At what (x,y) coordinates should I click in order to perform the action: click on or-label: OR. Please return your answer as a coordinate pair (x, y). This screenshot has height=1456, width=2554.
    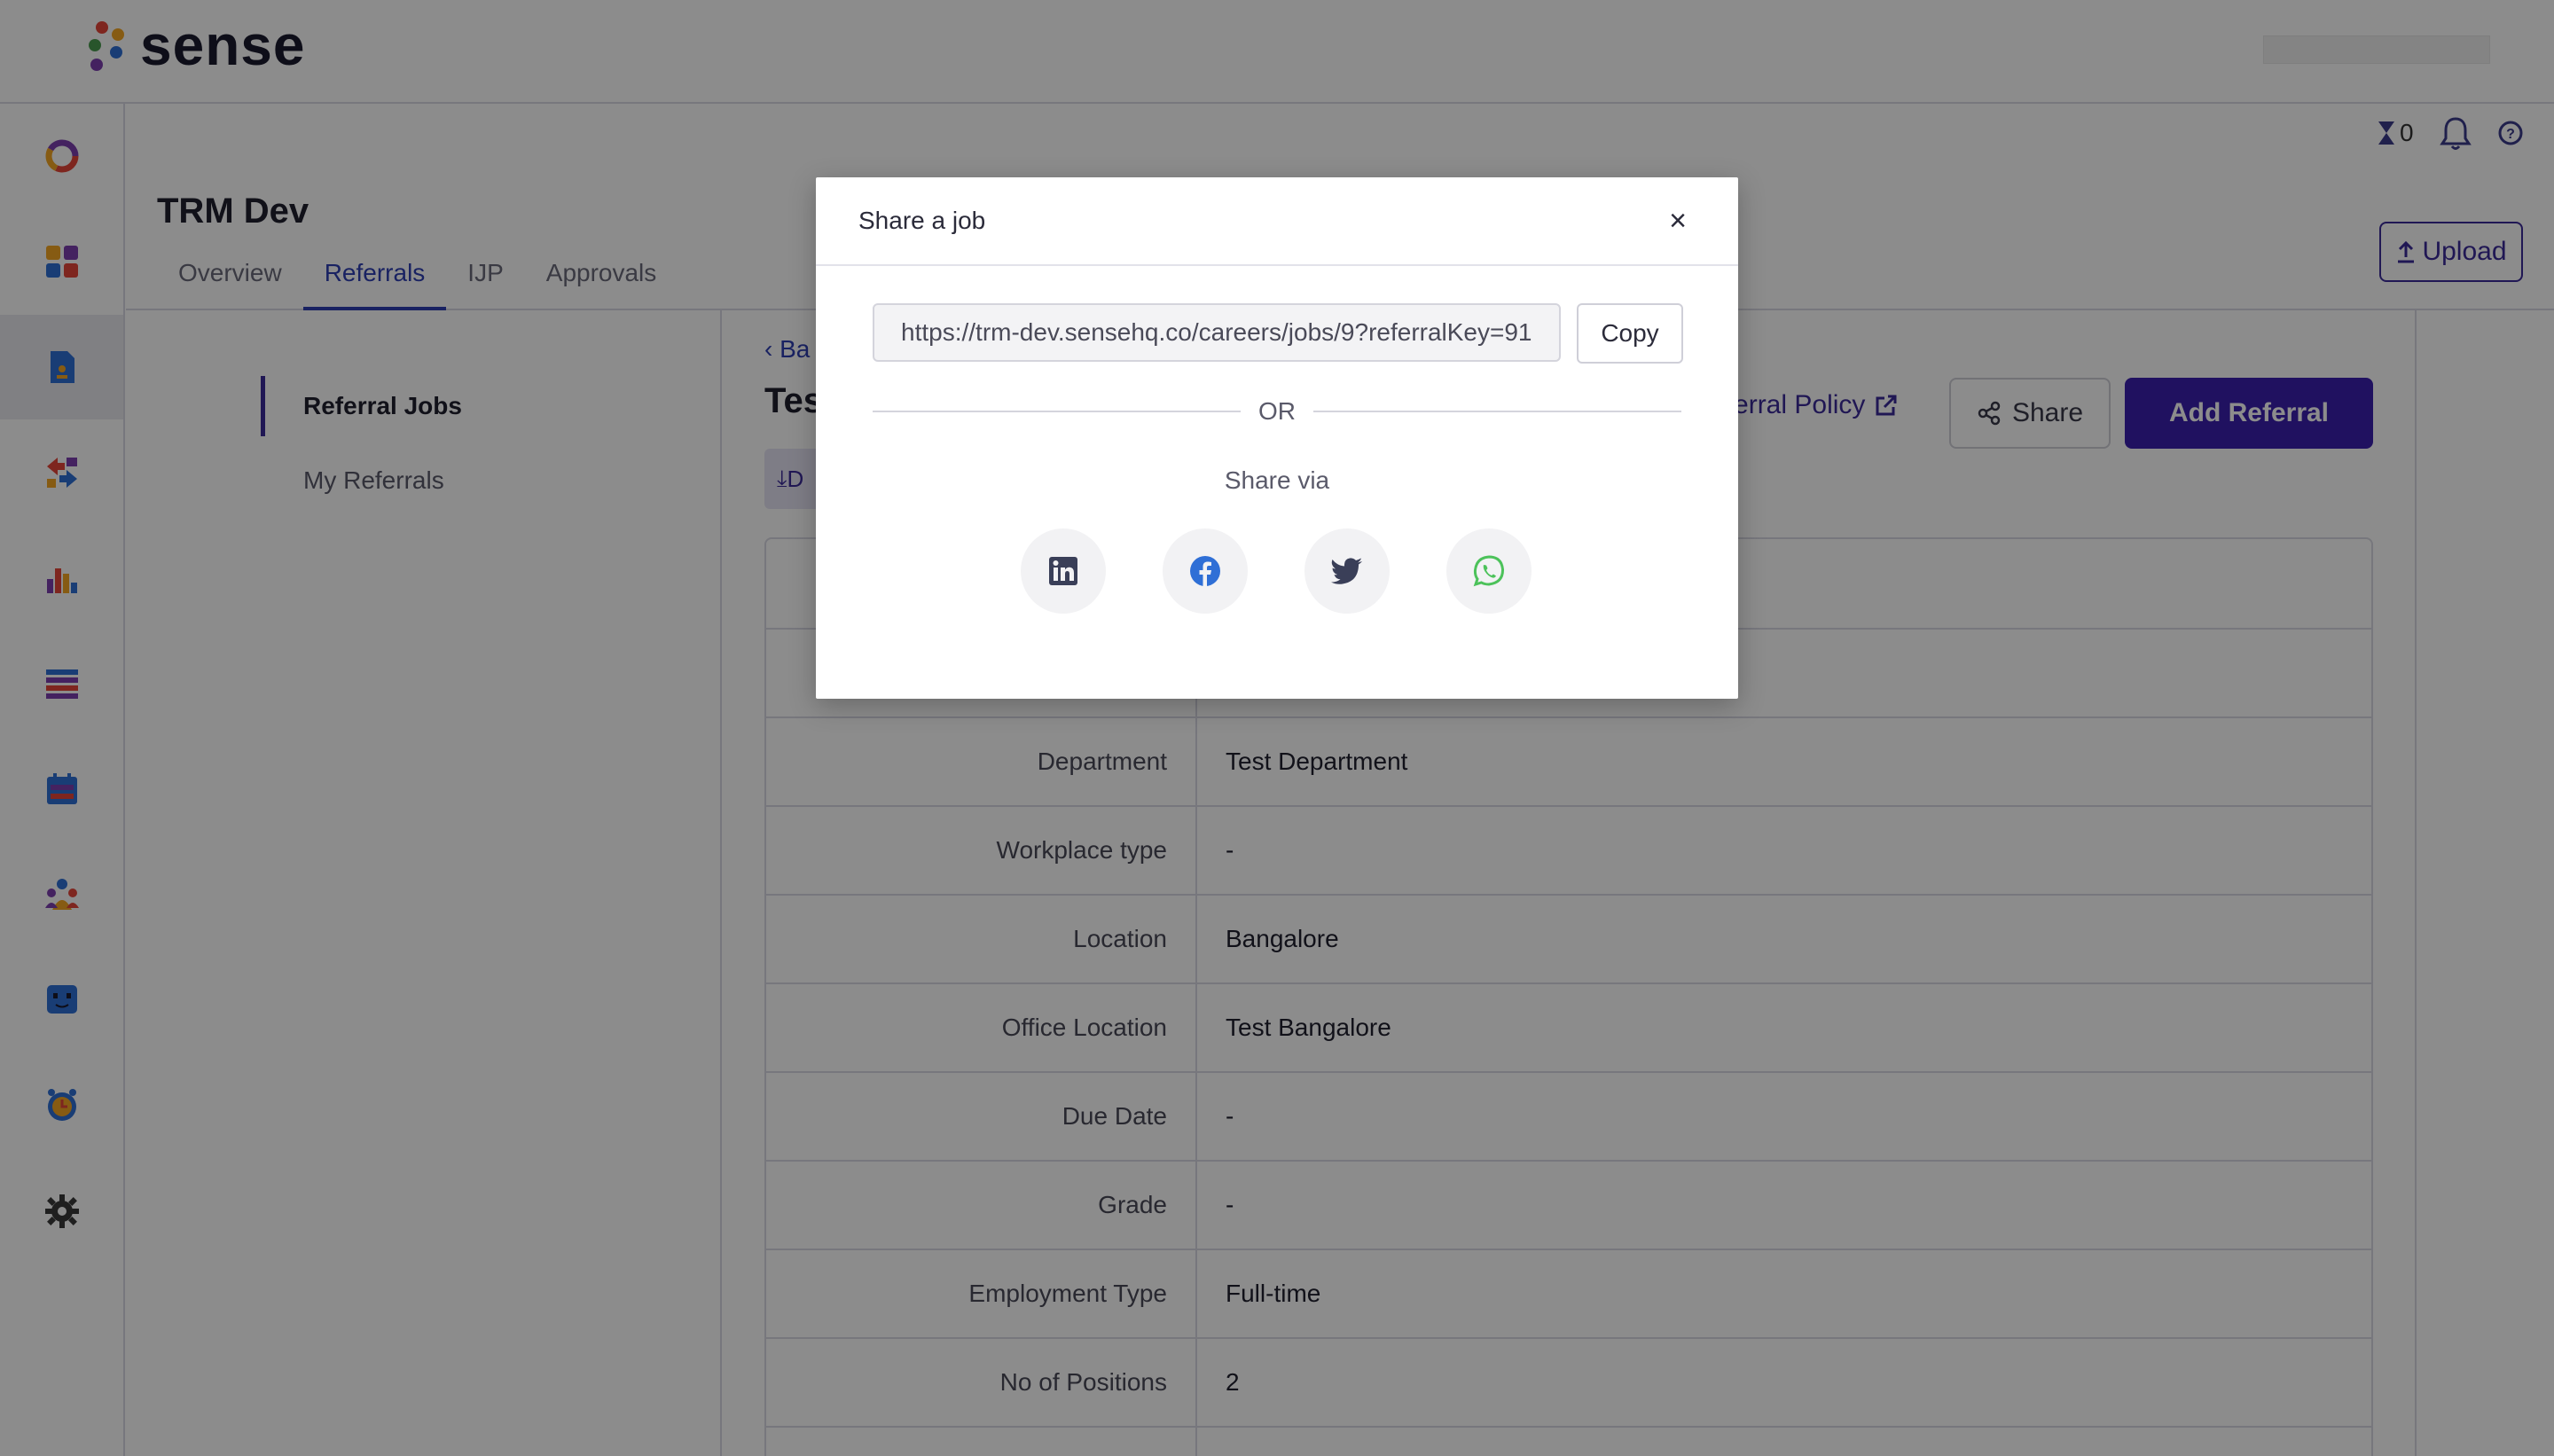
    Looking at the image, I should click on (1277, 411).